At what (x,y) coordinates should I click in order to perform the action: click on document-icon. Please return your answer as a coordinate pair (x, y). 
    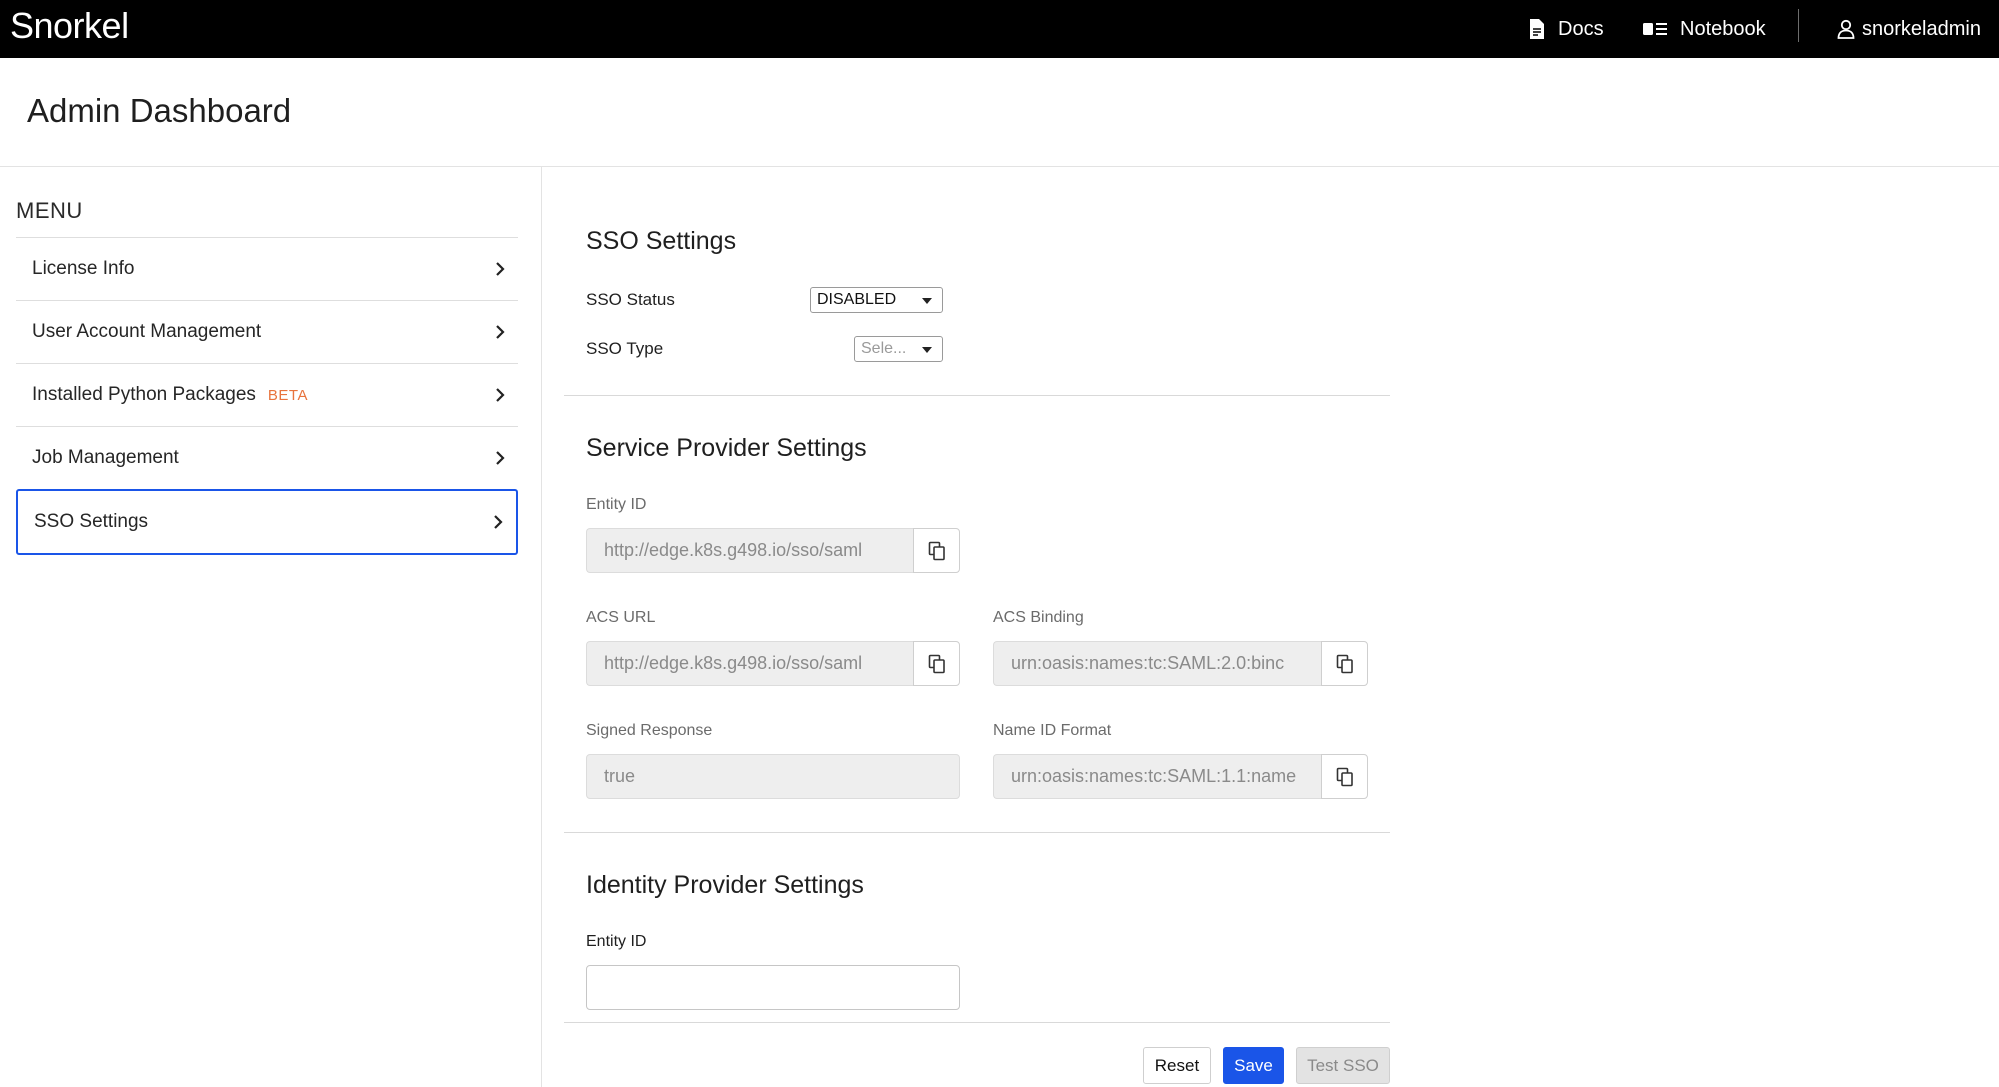
    Looking at the image, I should click on (1537, 29).